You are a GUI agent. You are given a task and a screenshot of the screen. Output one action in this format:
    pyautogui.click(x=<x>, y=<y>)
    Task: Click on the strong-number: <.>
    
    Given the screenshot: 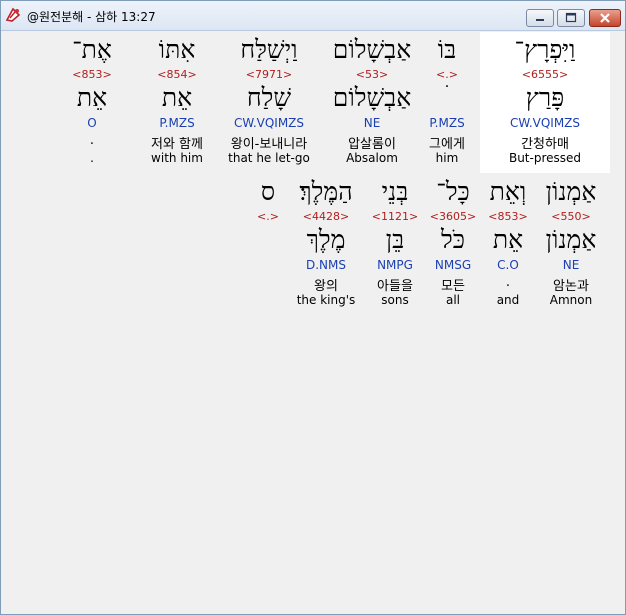 What is the action you would take?
    pyautogui.click(x=268, y=216)
    